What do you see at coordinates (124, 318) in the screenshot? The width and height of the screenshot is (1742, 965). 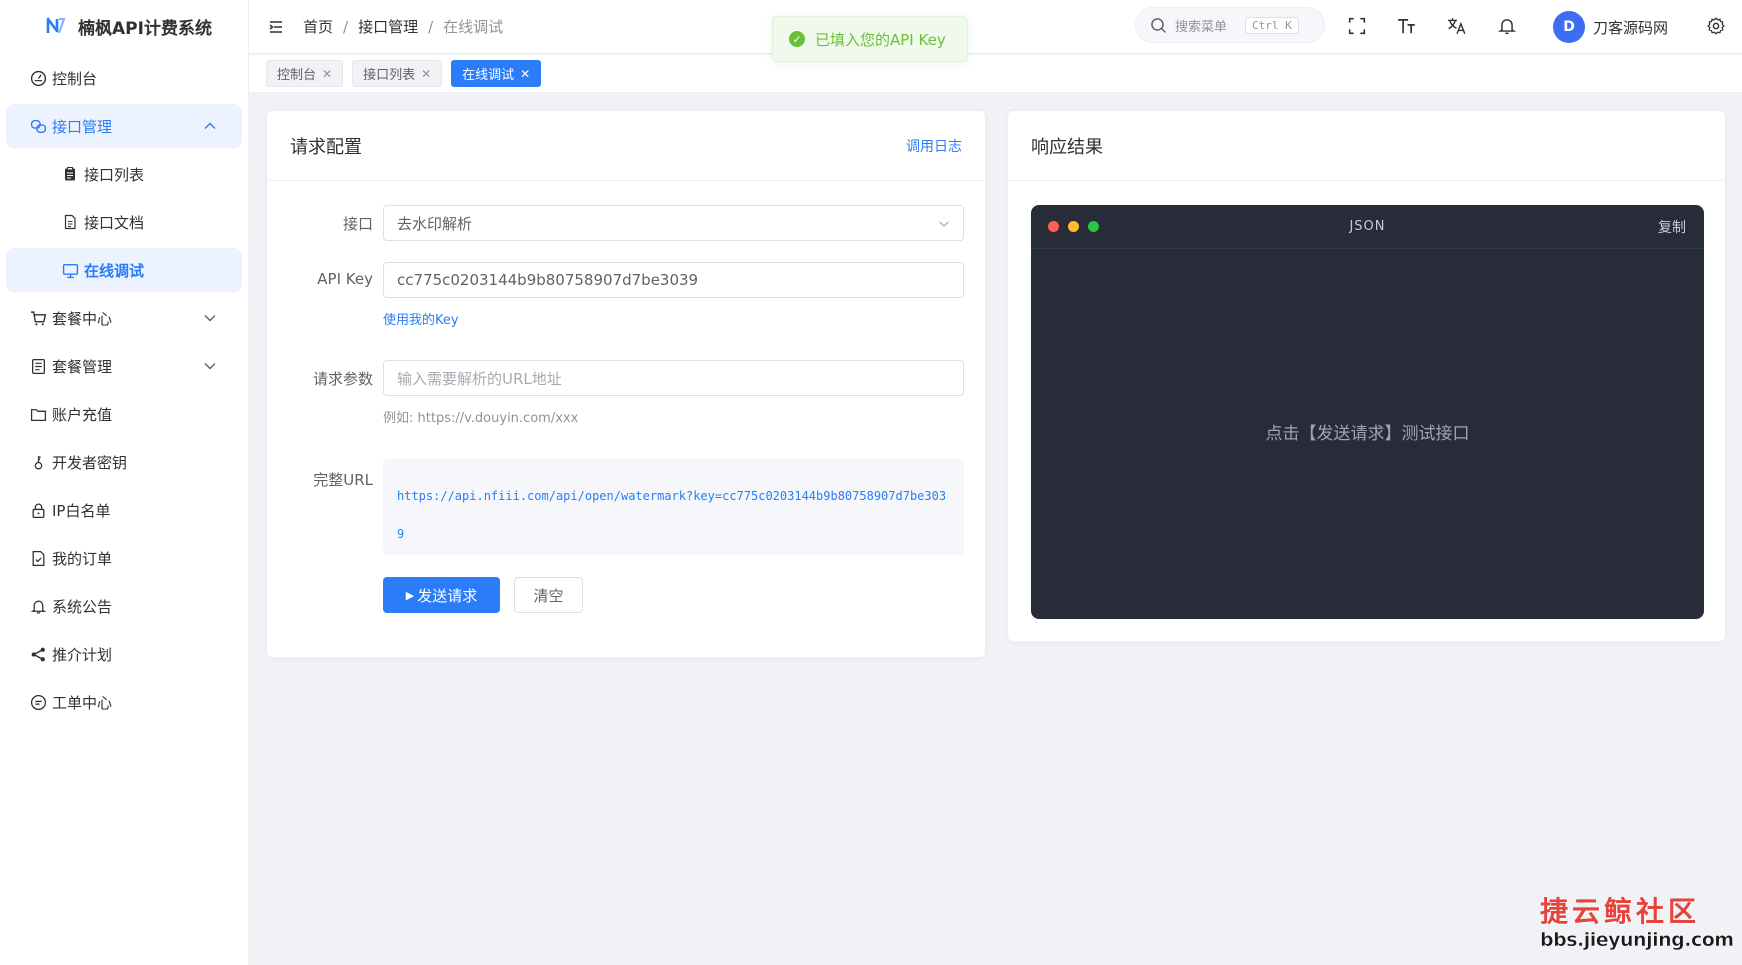 I see `sidebar-item-package-center: 套餐中心` at bounding box center [124, 318].